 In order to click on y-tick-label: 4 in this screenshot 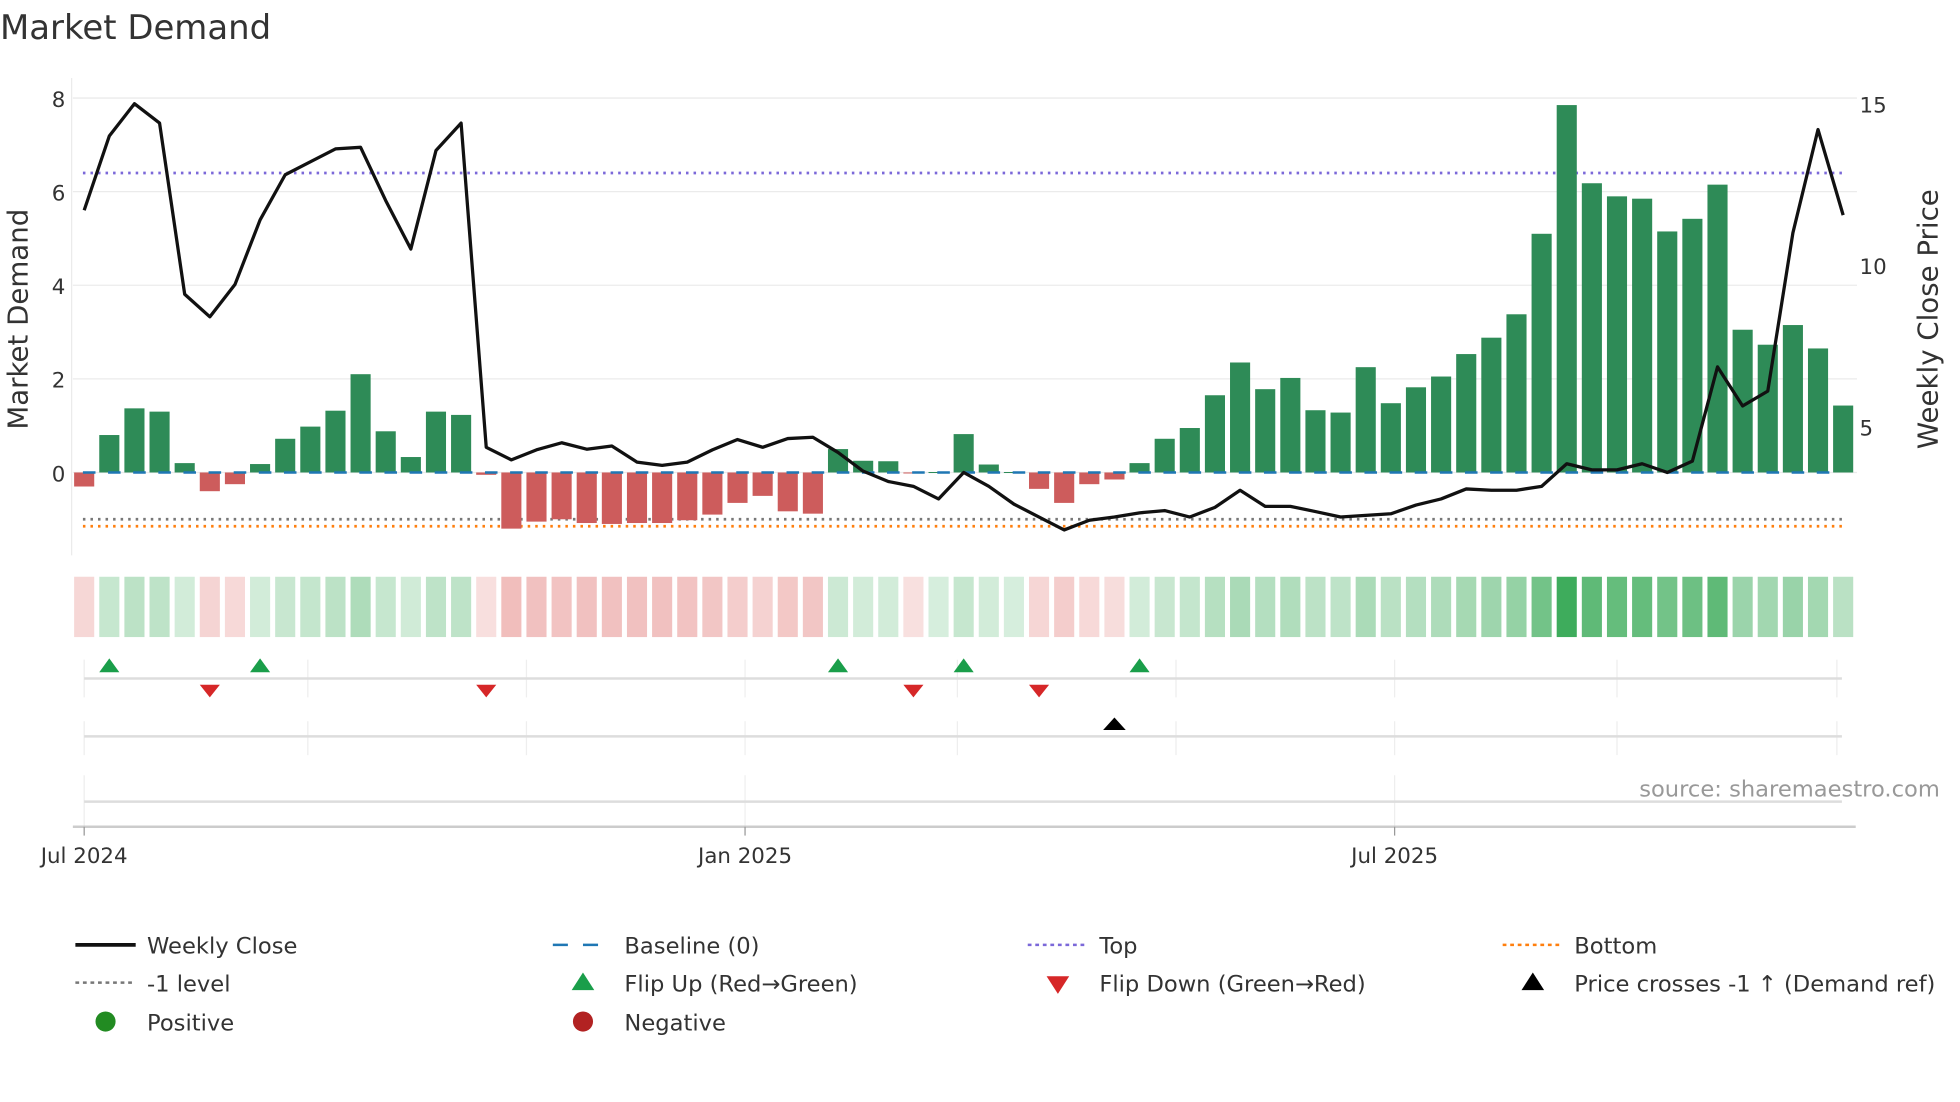, I will do `click(59, 287)`.